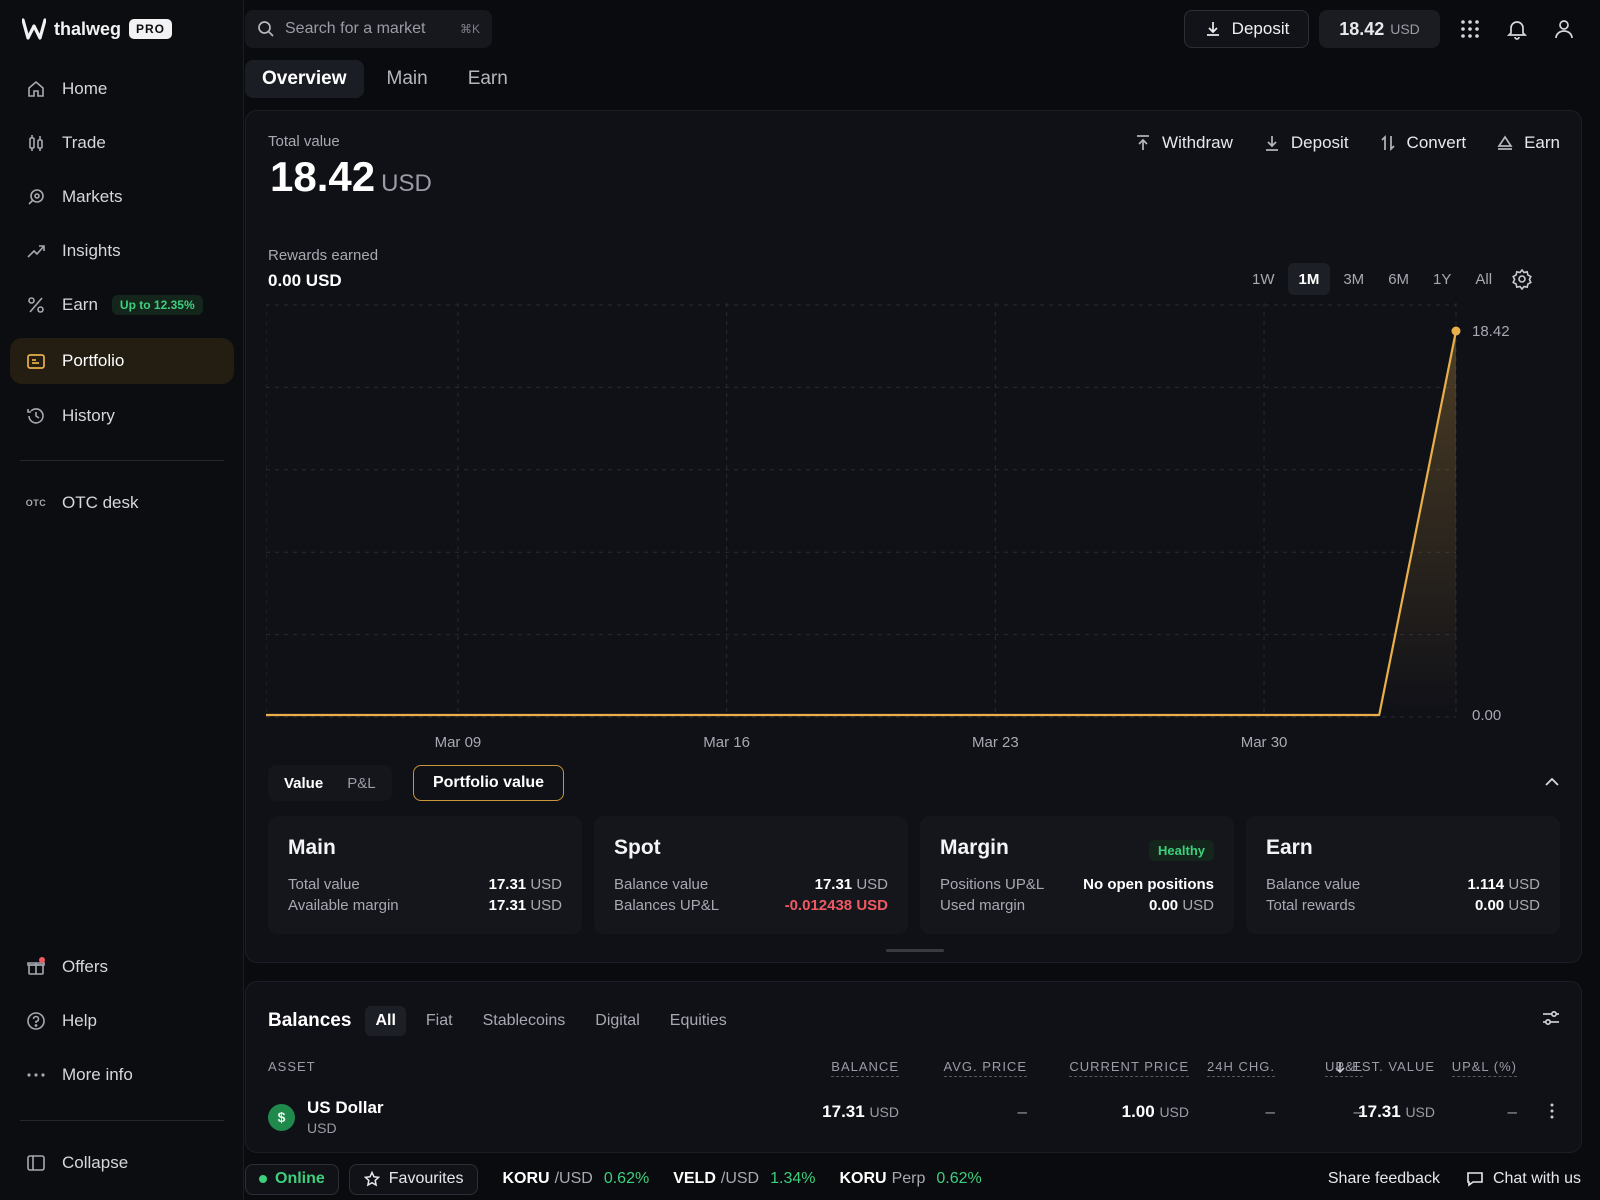  I want to click on range-all: All, so click(1483, 279).